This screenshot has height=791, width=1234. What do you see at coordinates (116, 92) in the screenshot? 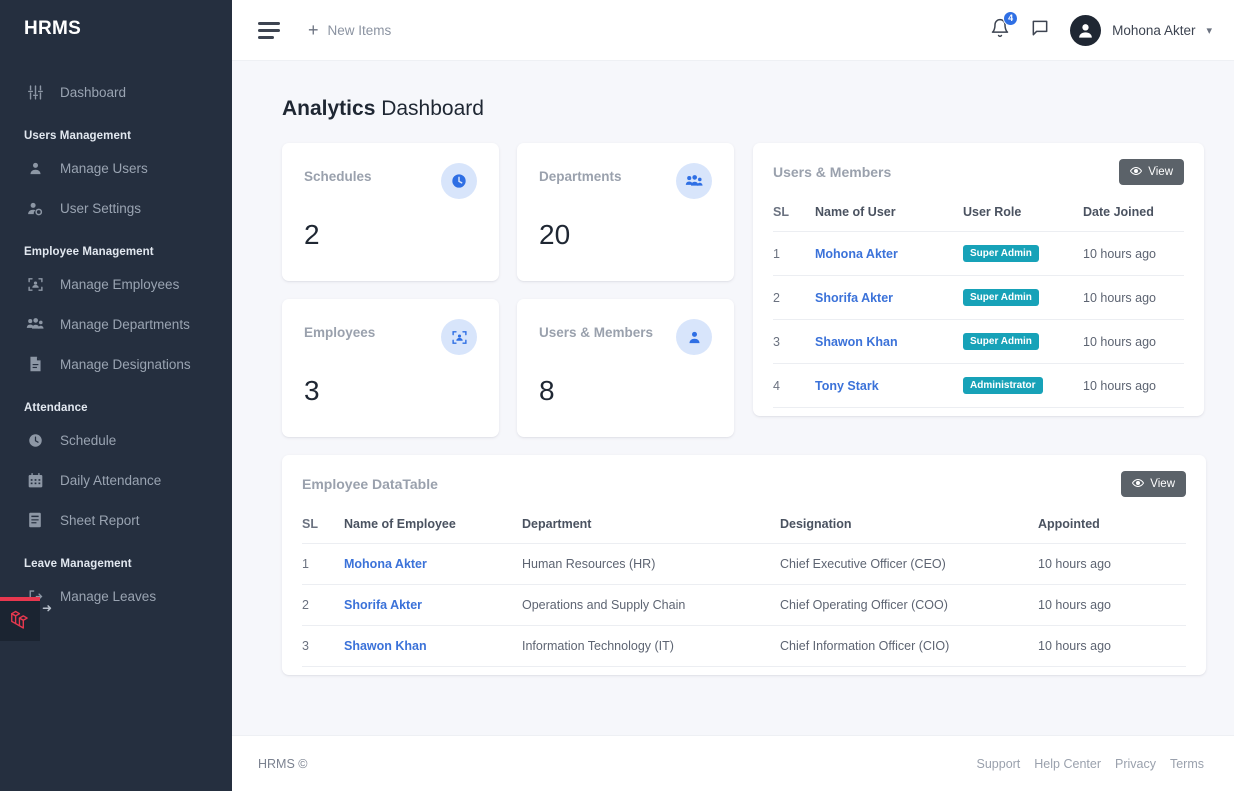
I see `sidebar-item-dashboard: Dashboard` at bounding box center [116, 92].